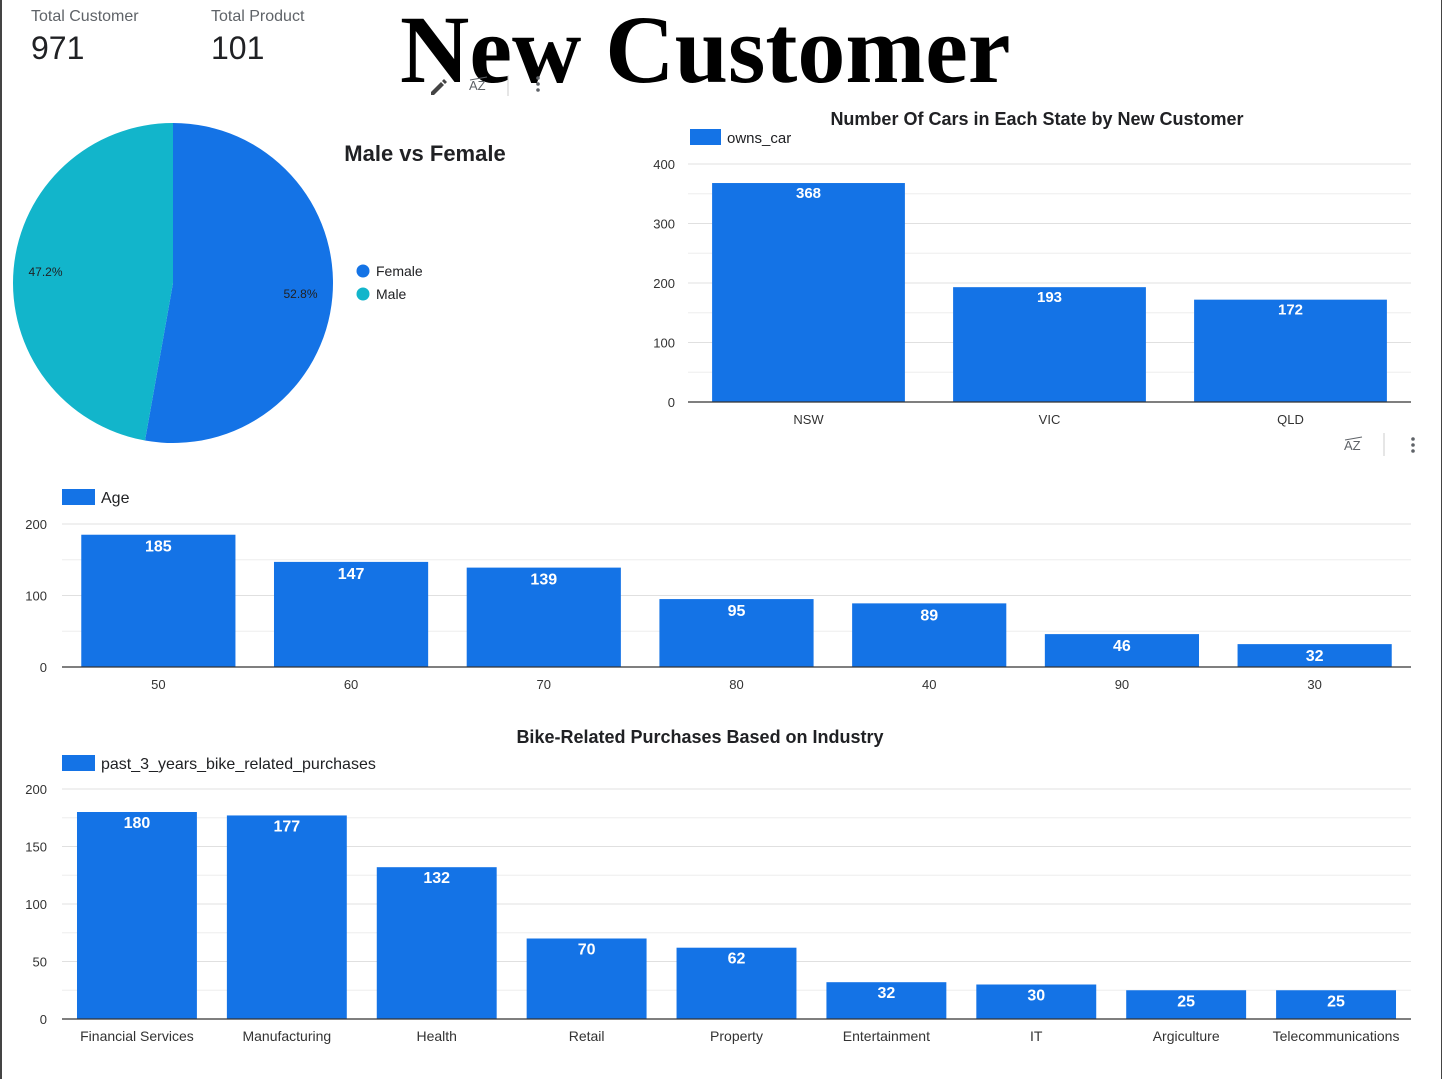  Describe the element at coordinates (1122, 684) in the screenshot. I see `x-tick-label: 90` at that location.